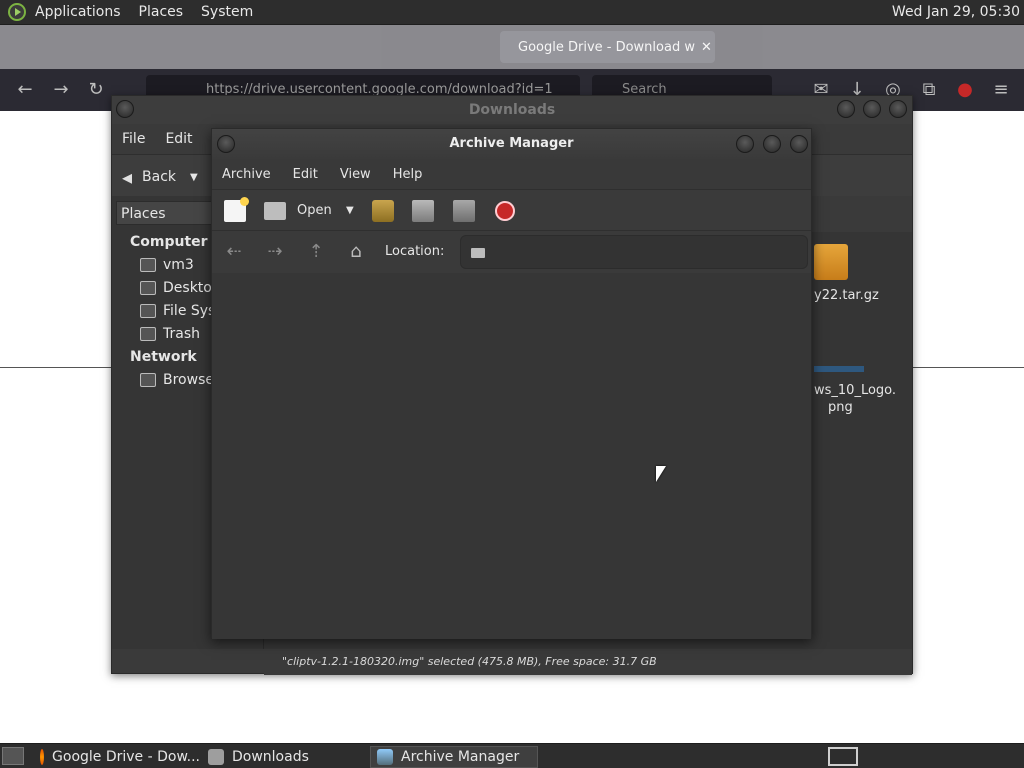  Describe the element at coordinates (929, 90) in the screenshot. I see `extensions-icon: ⧉` at that location.